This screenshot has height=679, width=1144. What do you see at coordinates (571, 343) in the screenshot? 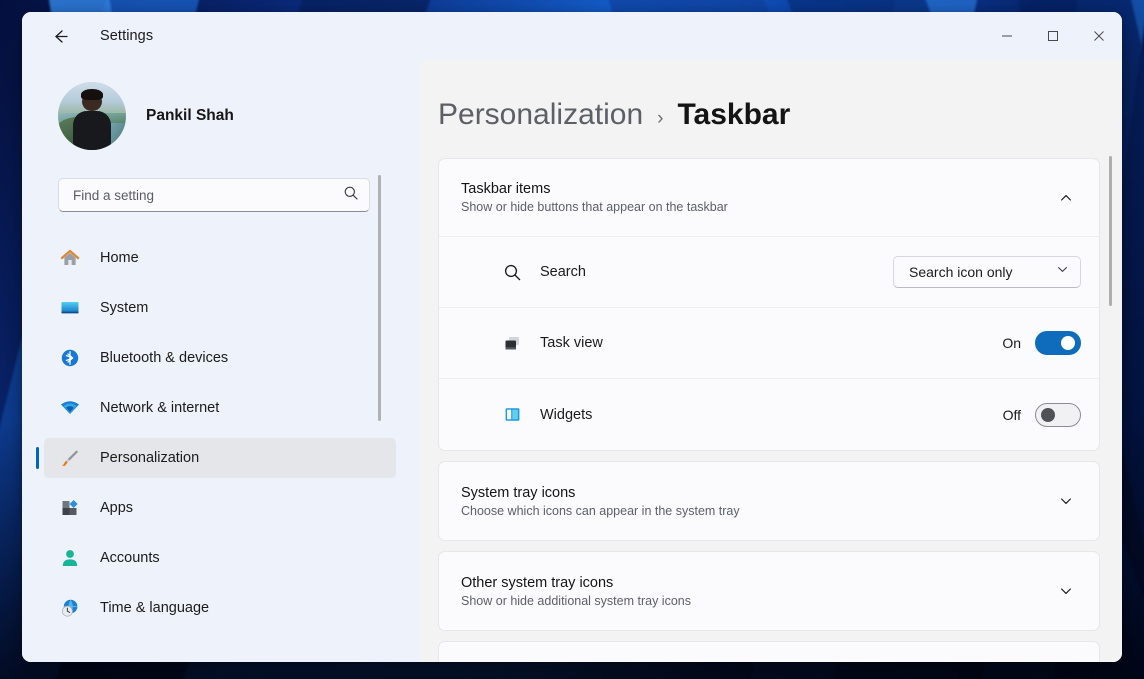
I see `setting-label: Task view` at bounding box center [571, 343].